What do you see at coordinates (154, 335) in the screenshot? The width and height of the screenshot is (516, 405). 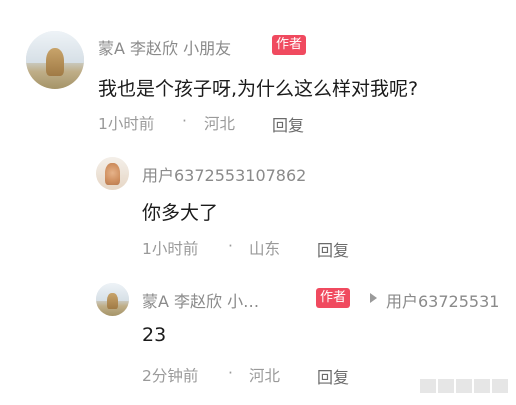 I see `reply-text: 23` at bounding box center [154, 335].